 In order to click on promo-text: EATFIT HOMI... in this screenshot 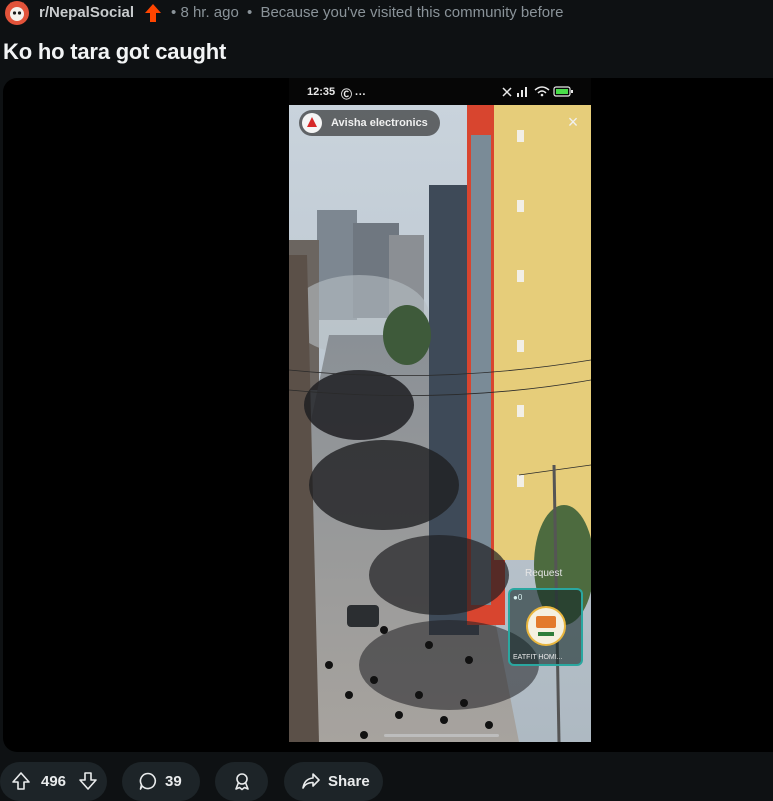, I will do `click(538, 657)`.